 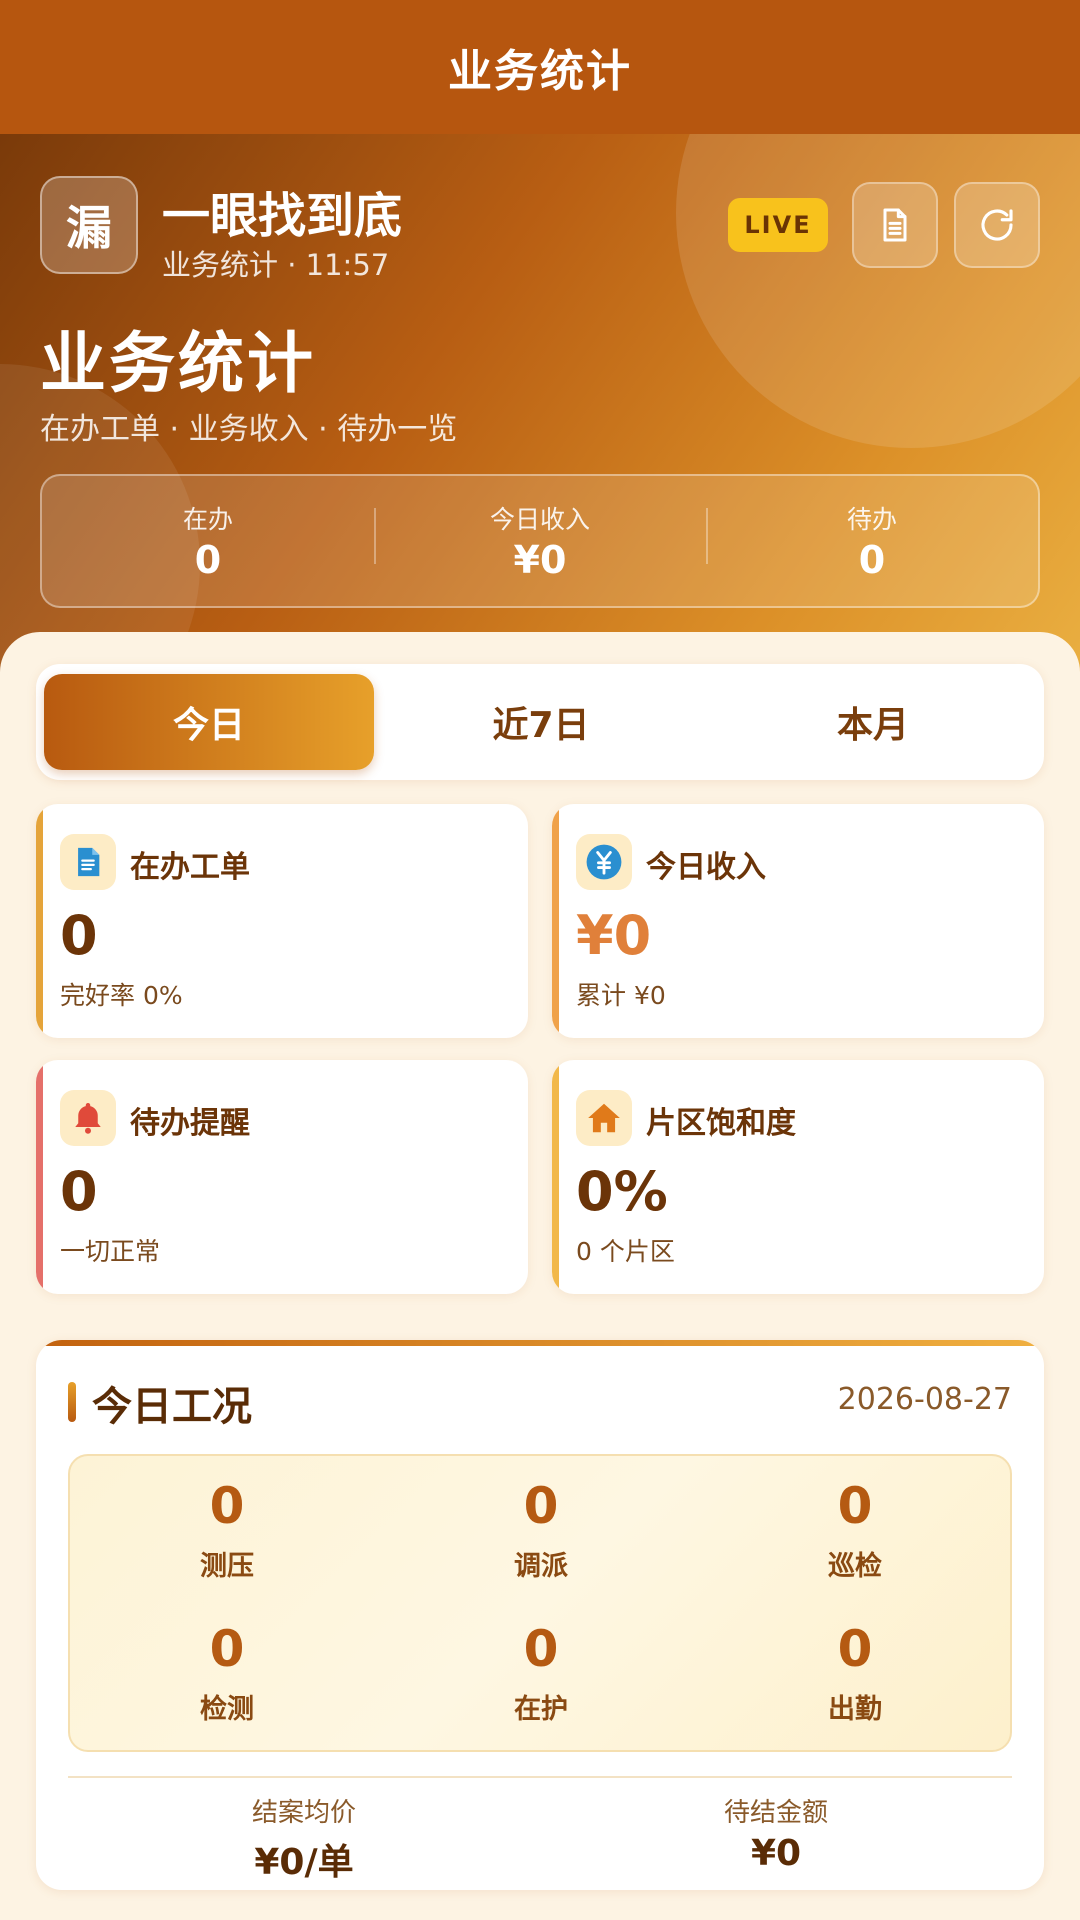 I want to click on work-stat-label: 出勤, so click(x=855, y=1709).